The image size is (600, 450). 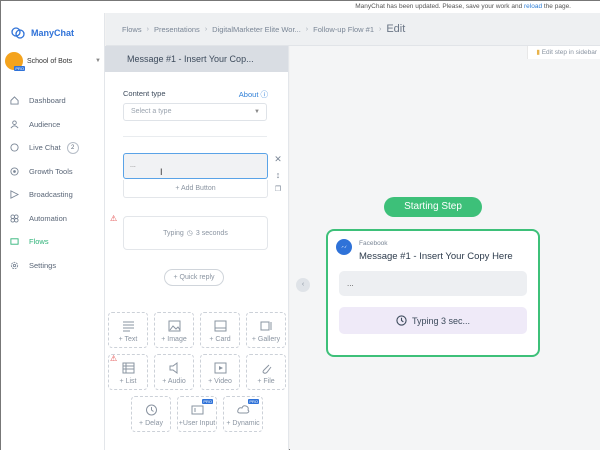 I want to click on sidebar-item-audience: Audience, so click(x=53, y=125).